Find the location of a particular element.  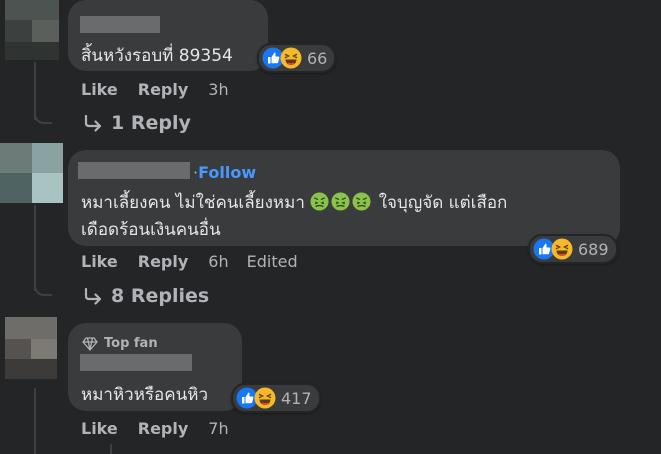

replies-count-label: 8 Replies is located at coordinates (160, 296).